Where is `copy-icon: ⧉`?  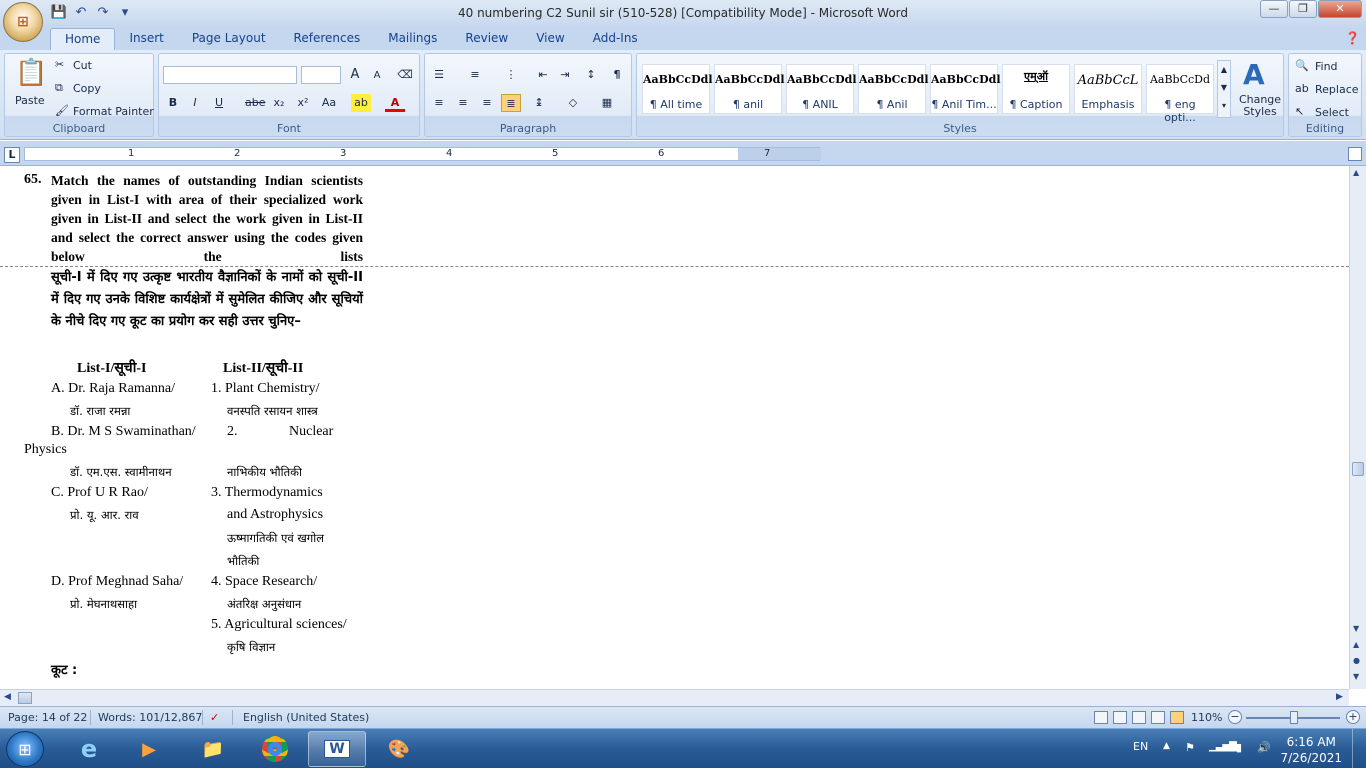
copy-icon: ⧉ is located at coordinates (59, 88).